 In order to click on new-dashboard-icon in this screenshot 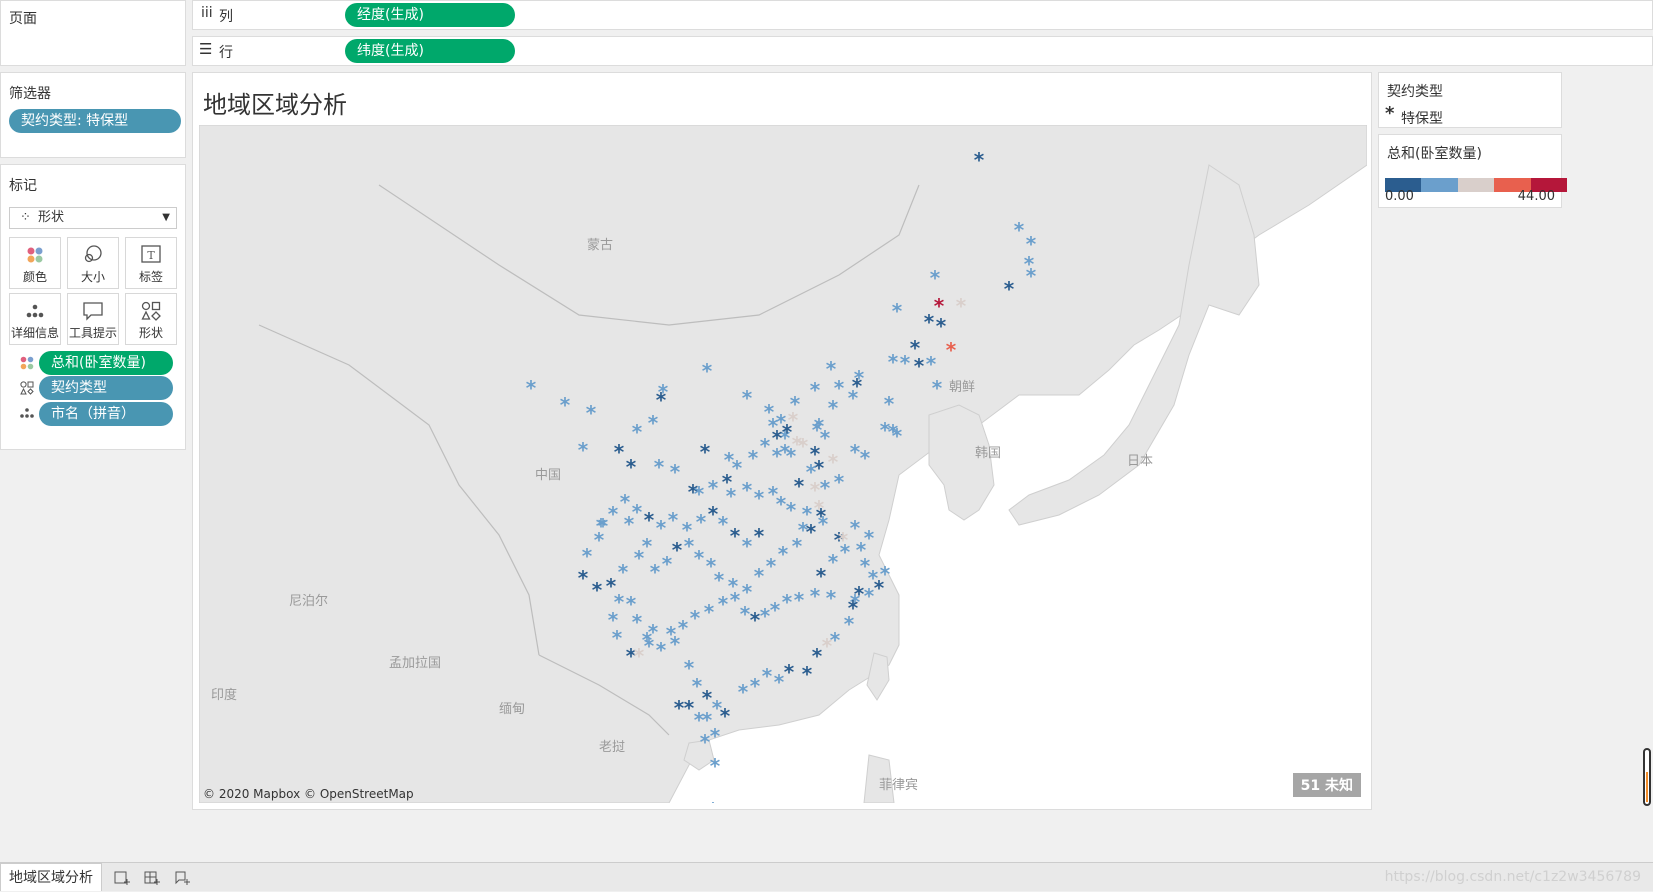, I will do `click(153, 878)`.